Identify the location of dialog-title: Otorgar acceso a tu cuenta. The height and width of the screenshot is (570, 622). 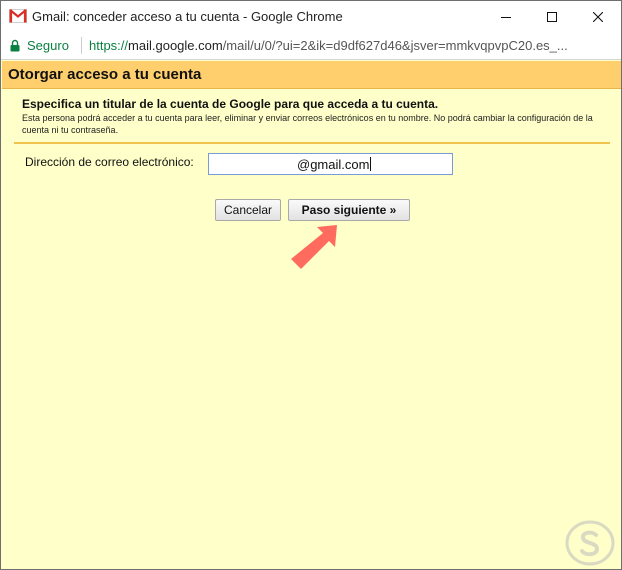
(105, 74).